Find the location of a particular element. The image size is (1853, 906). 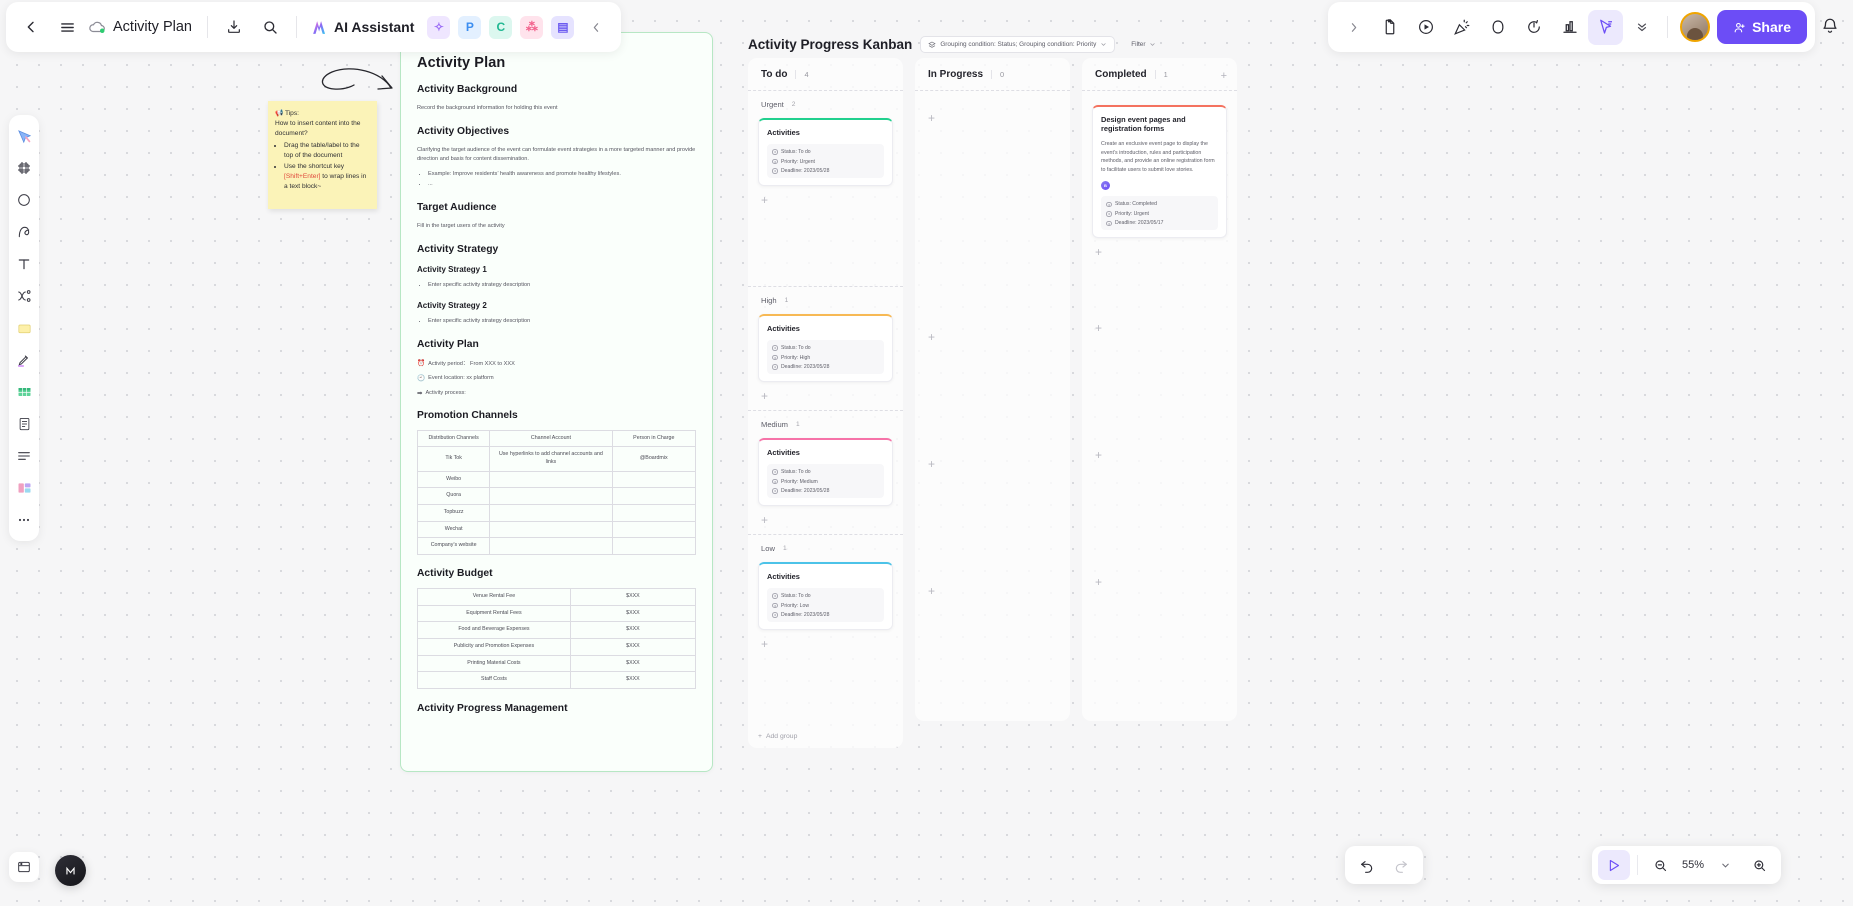

ai-assistant-button: AI Assistant is located at coordinates (364, 27).